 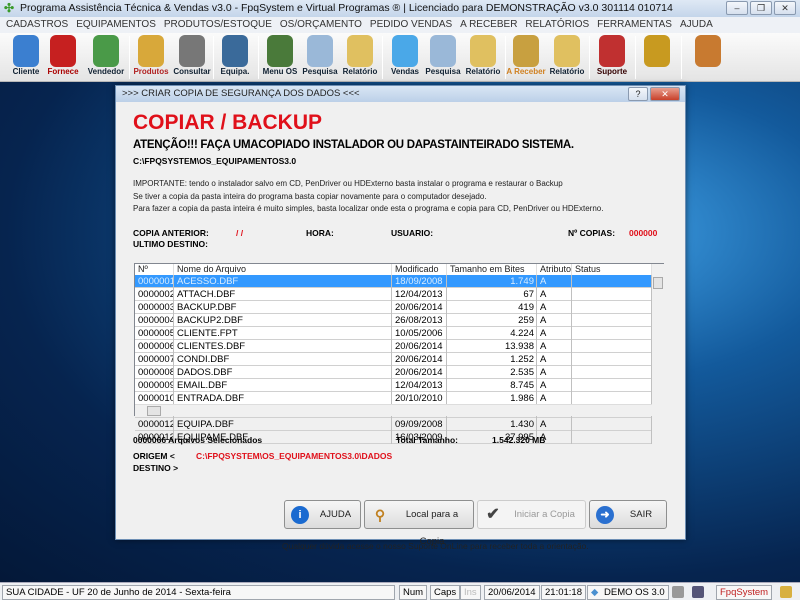 What do you see at coordinates (612, 269) in the screenshot?
I see `column-header: Status` at bounding box center [612, 269].